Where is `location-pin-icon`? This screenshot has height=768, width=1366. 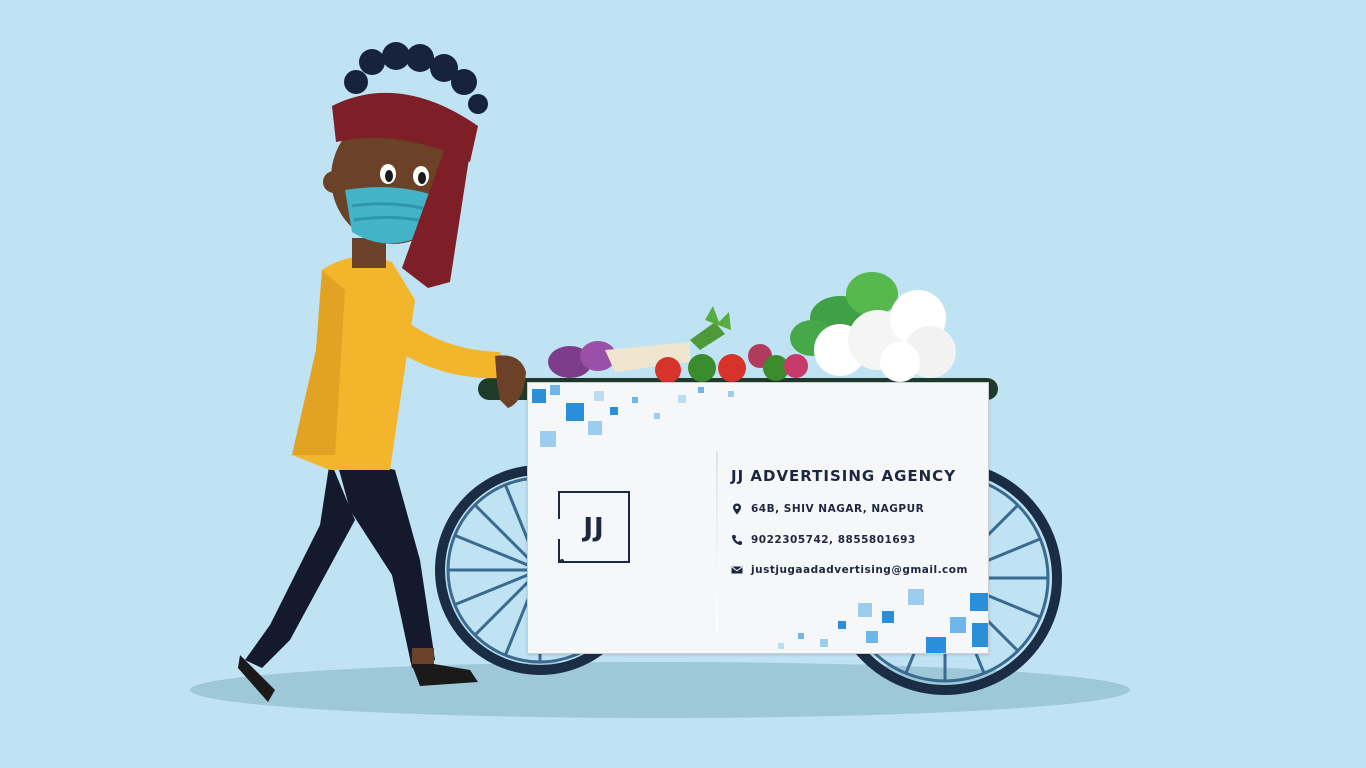
location-pin-icon is located at coordinates (737, 509).